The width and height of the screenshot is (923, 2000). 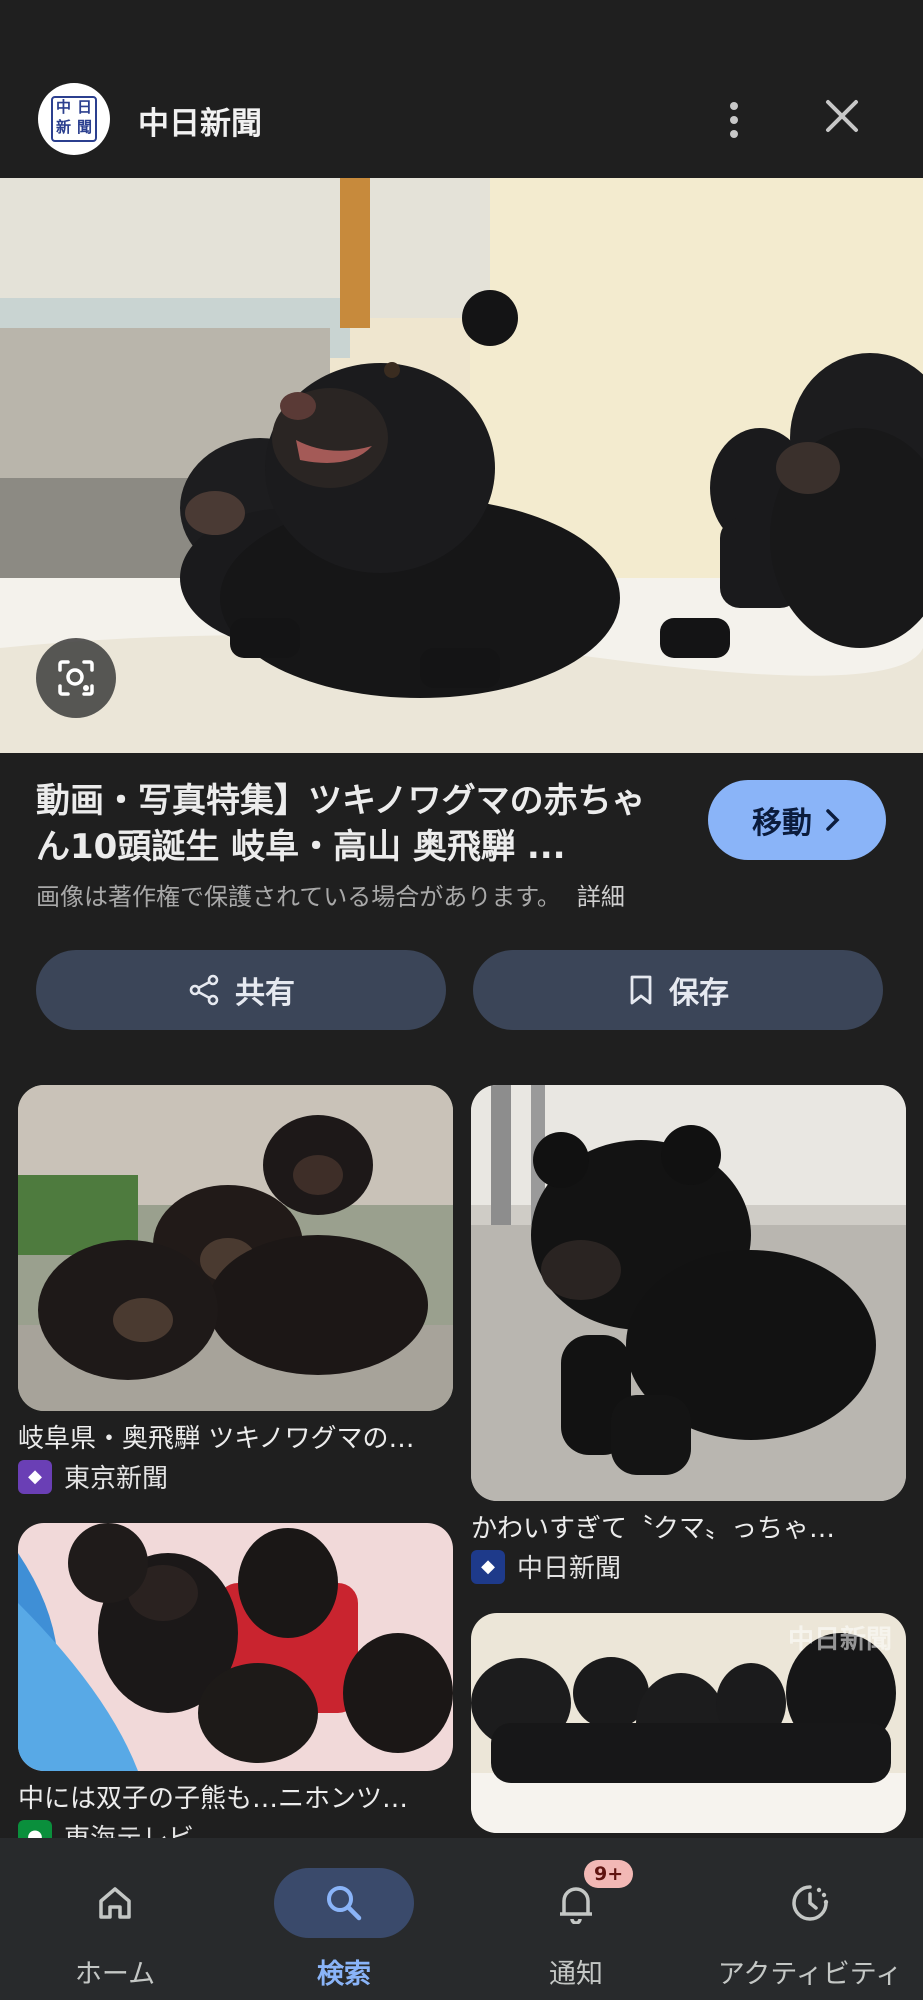 I want to click on lens-icon, so click(x=76, y=678).